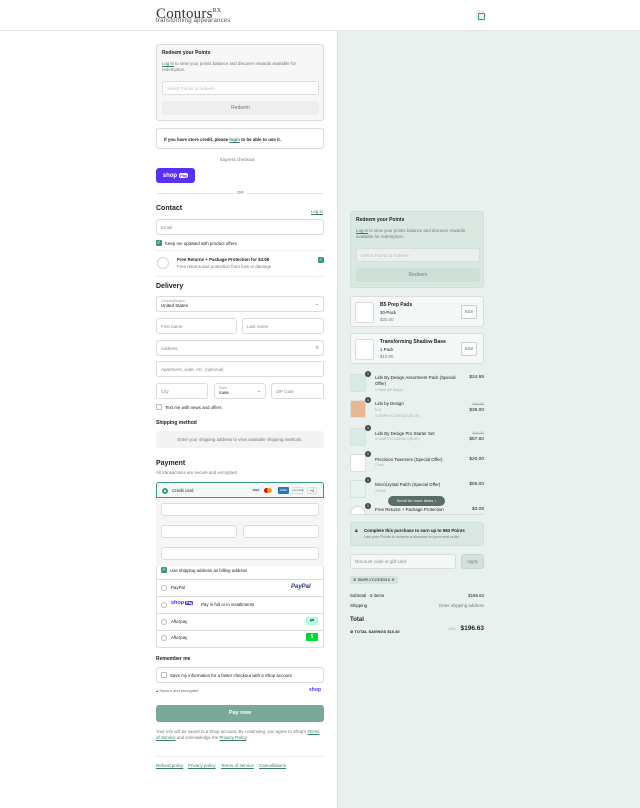 The image size is (640, 808). Describe the element at coordinates (176, 423) in the screenshot. I see `shipping-method-heading: Shipping method` at that location.